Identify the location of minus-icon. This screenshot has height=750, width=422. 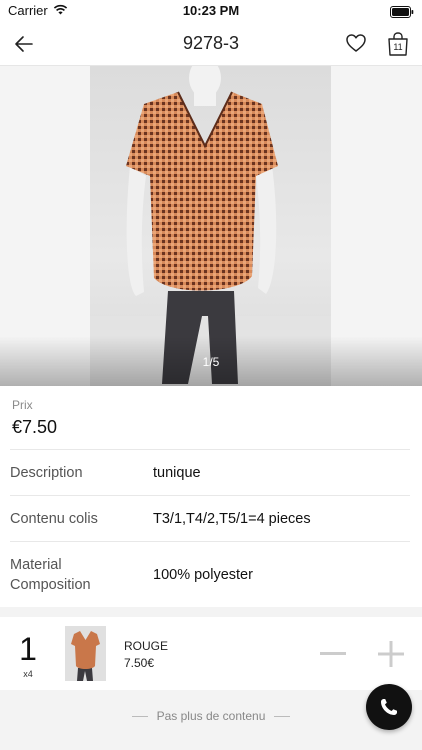
(333, 653).